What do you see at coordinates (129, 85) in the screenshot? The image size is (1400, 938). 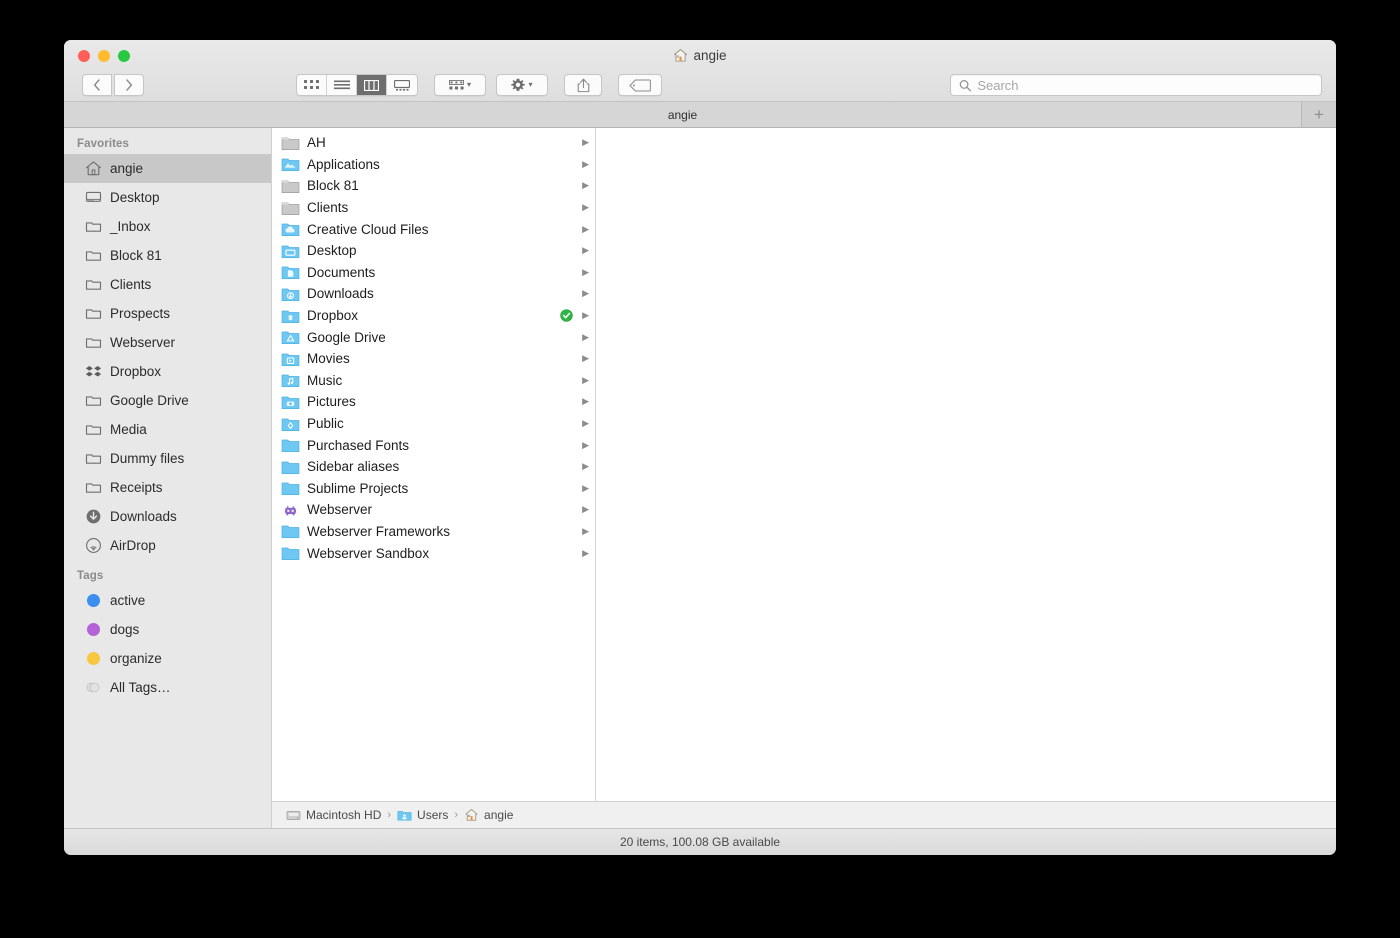 I see `forward-button` at bounding box center [129, 85].